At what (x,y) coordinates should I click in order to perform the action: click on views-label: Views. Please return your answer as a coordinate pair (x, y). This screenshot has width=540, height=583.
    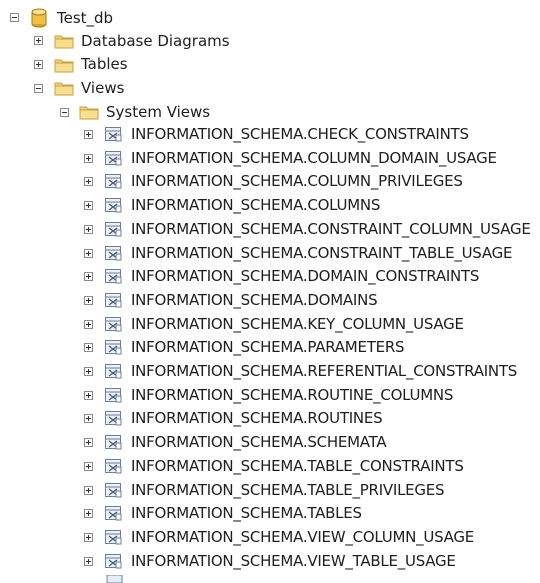
    Looking at the image, I should click on (103, 88).